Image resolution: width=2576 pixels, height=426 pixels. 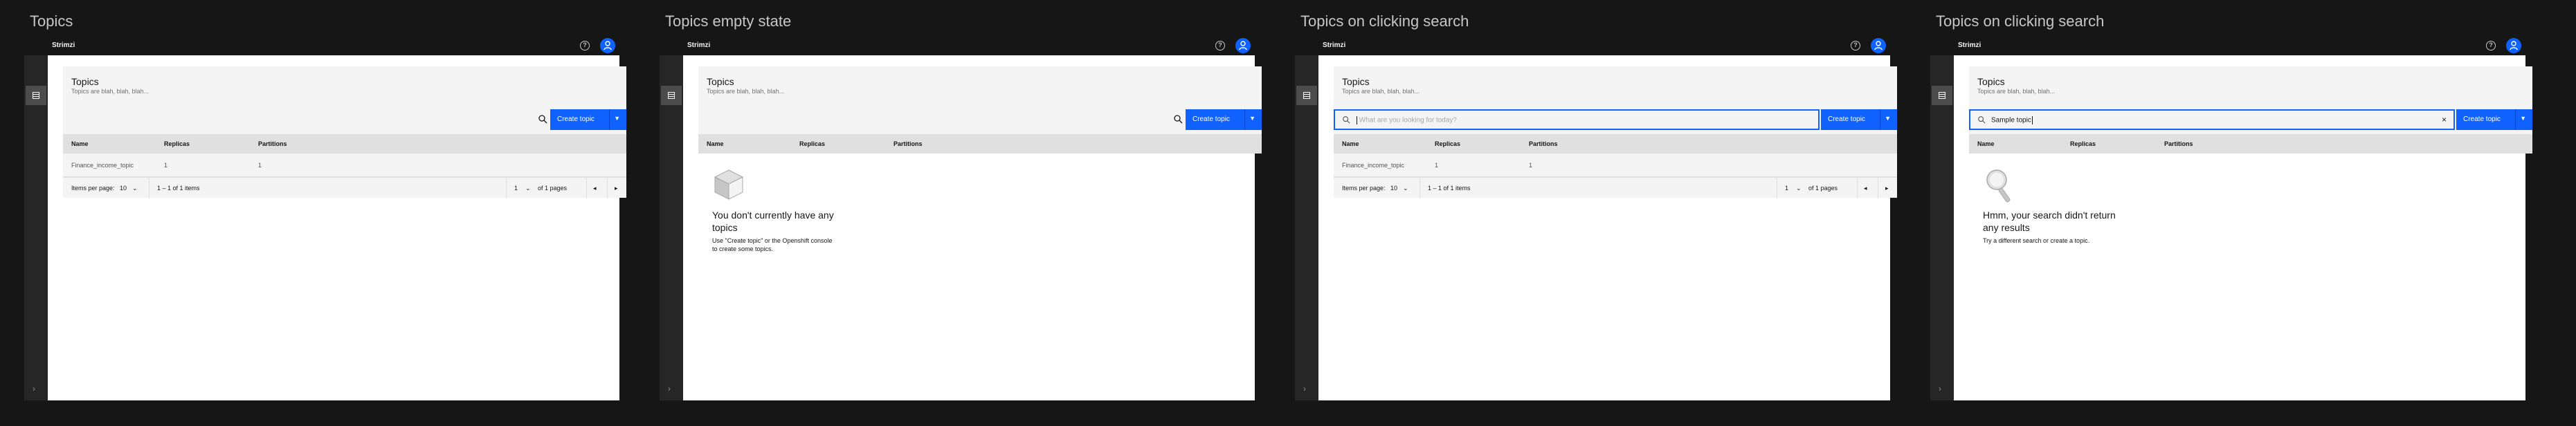 I want to click on app-name: Strimzi, so click(x=1334, y=45).